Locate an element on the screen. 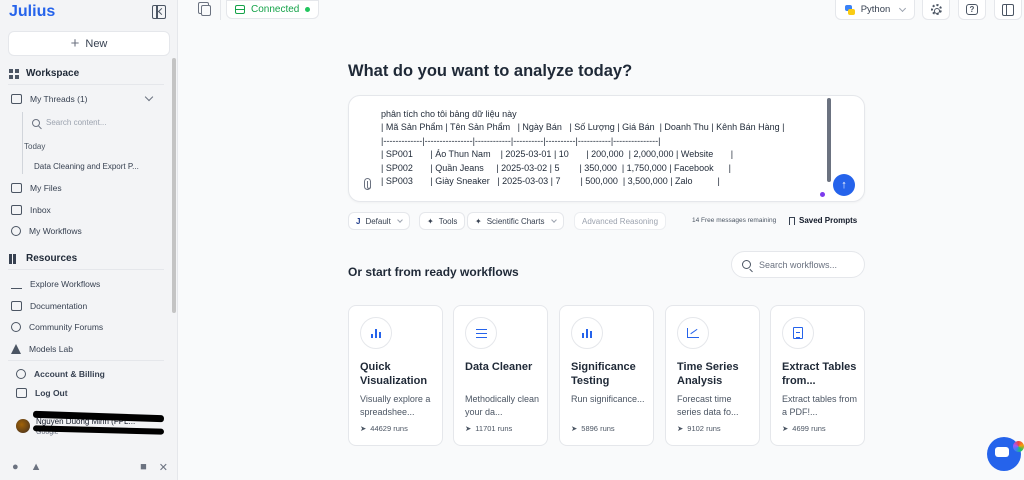  workflow-card-runs: ➤ 11701 runs is located at coordinates (489, 428).